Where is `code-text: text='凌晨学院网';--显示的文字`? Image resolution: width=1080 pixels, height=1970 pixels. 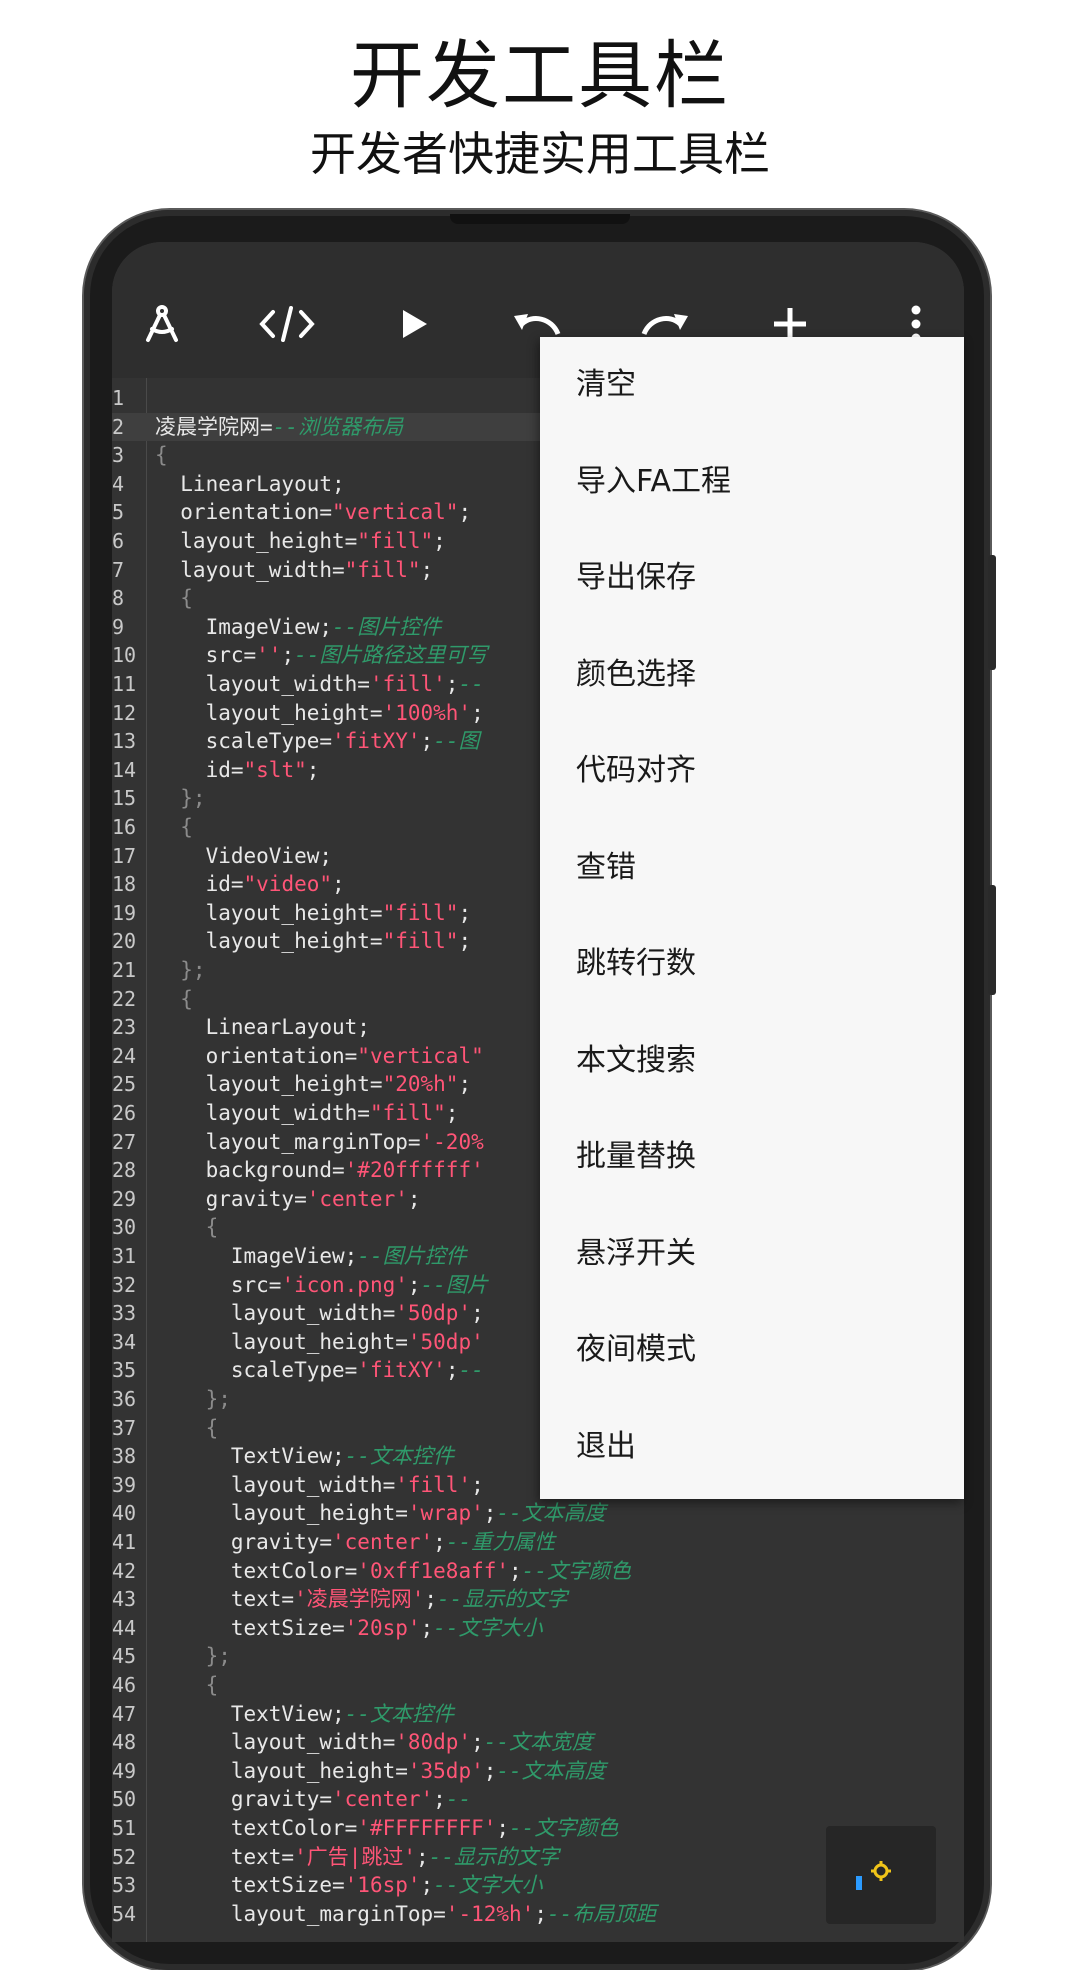
code-text: text='凌晨学院网';--显示的文字 is located at coordinates (361, 1599).